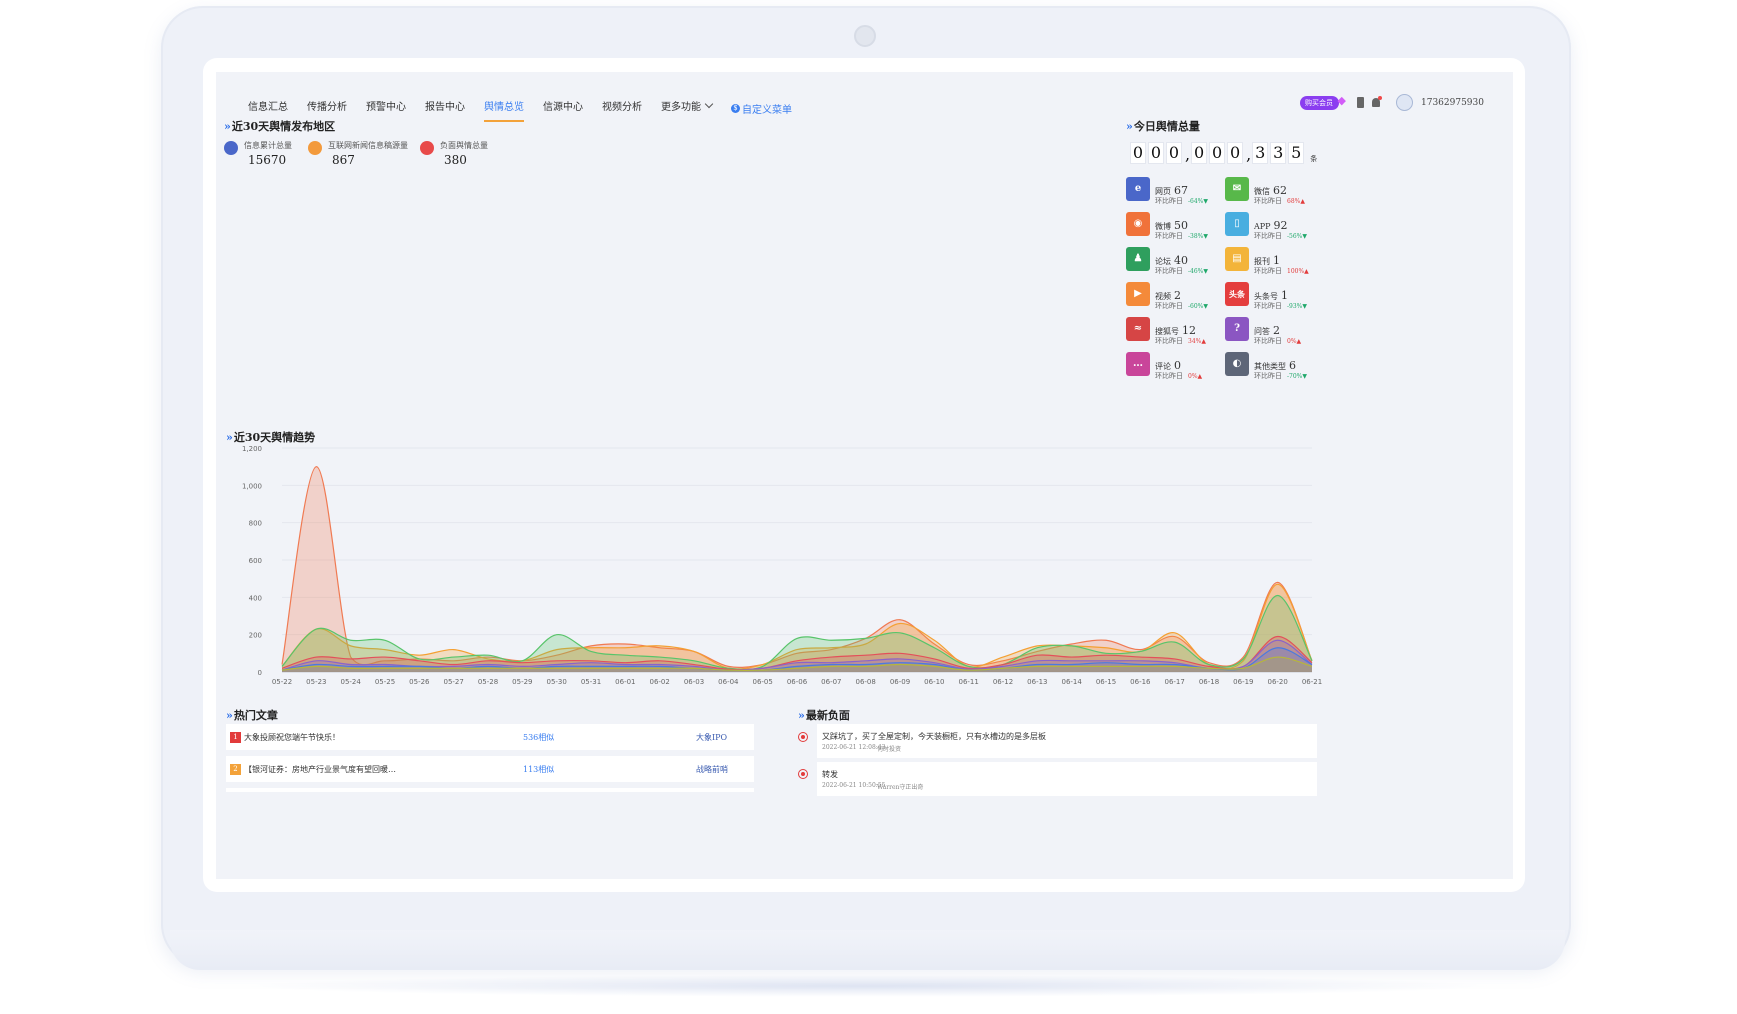 The height and width of the screenshot is (1014, 1737). What do you see at coordinates (1404, 102) in the screenshot?
I see `avatar` at bounding box center [1404, 102].